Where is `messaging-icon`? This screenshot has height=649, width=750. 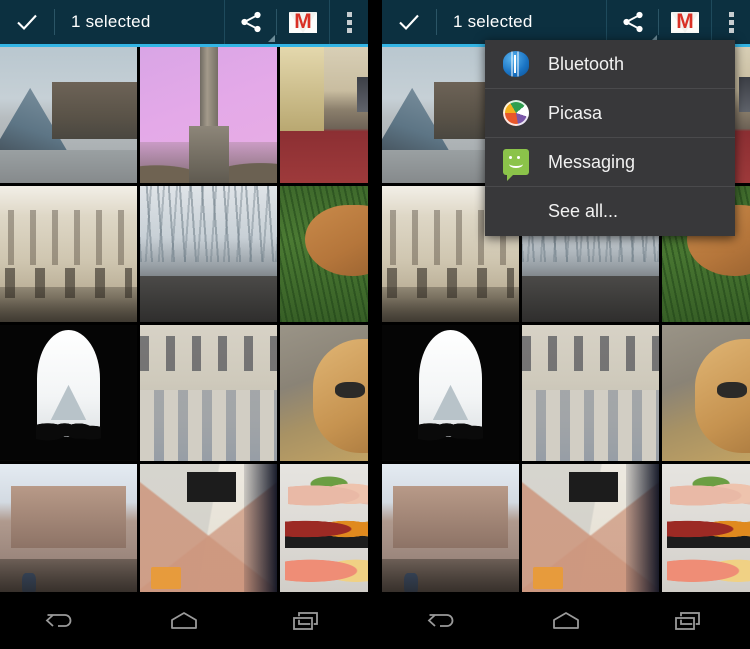
messaging-icon is located at coordinates (516, 165).